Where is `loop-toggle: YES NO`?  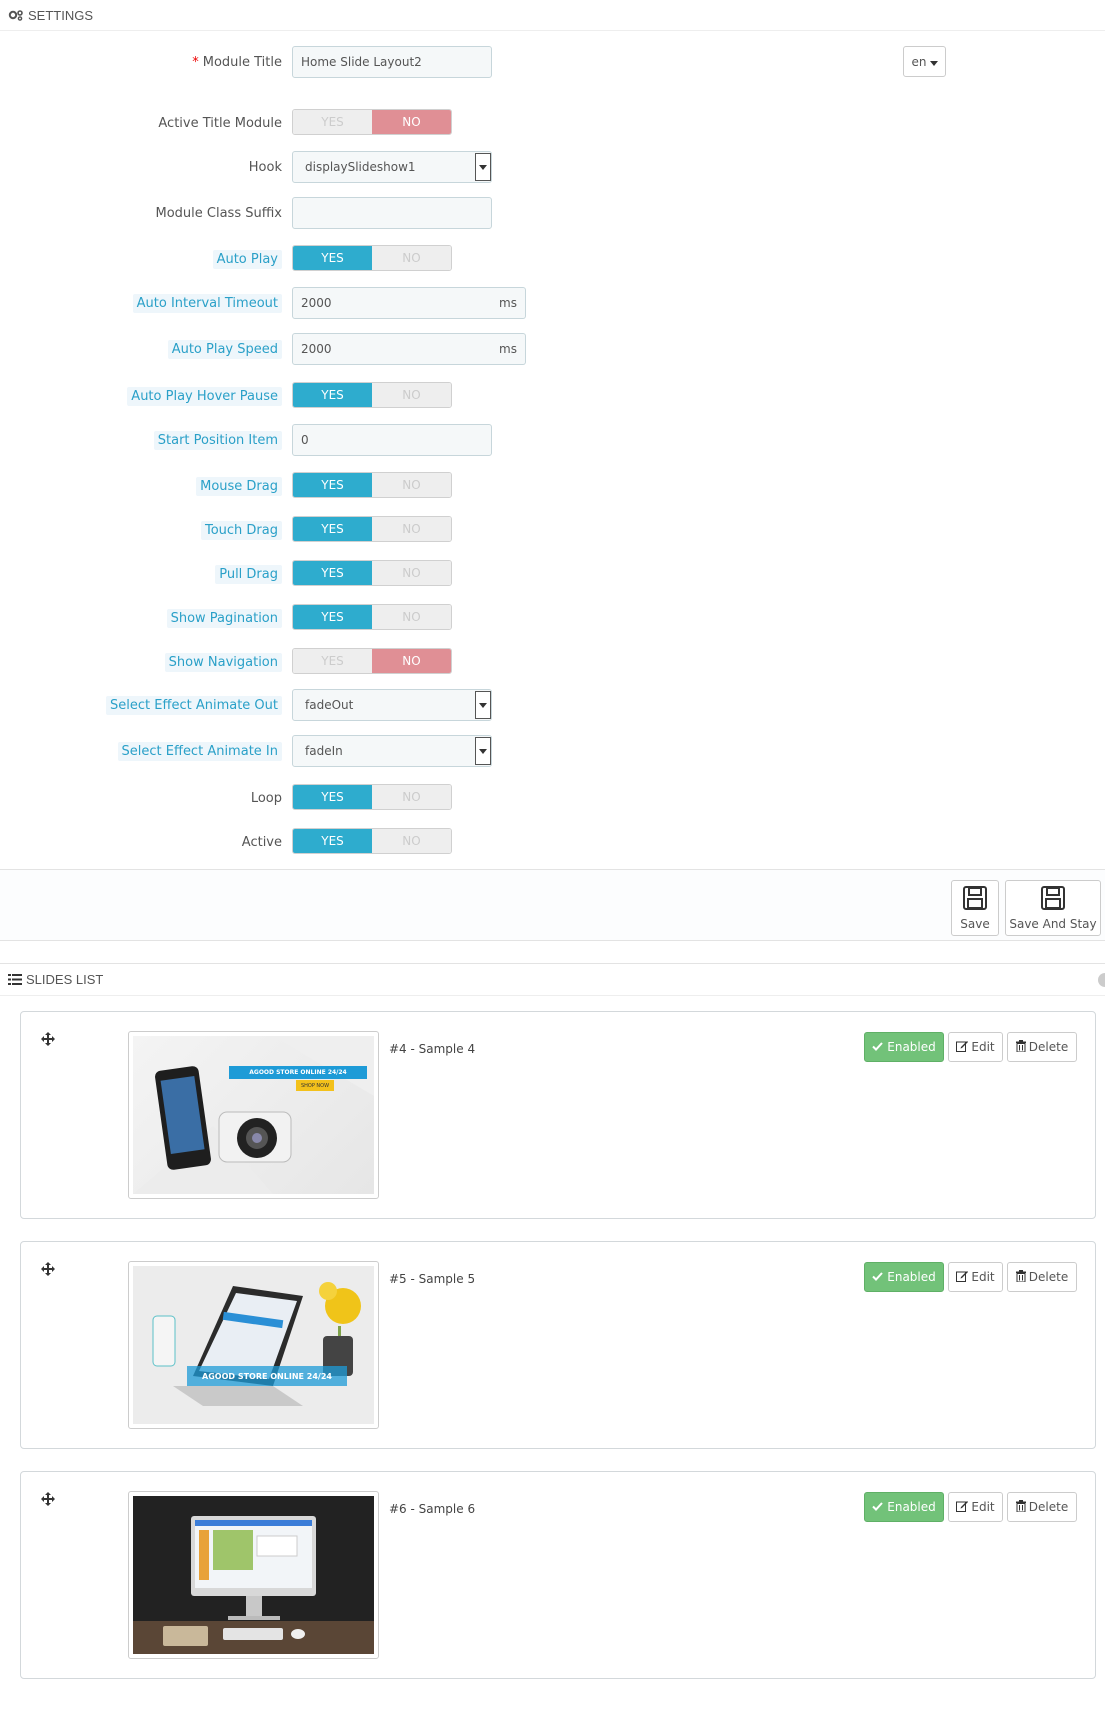 loop-toggle: YES NO is located at coordinates (372, 797).